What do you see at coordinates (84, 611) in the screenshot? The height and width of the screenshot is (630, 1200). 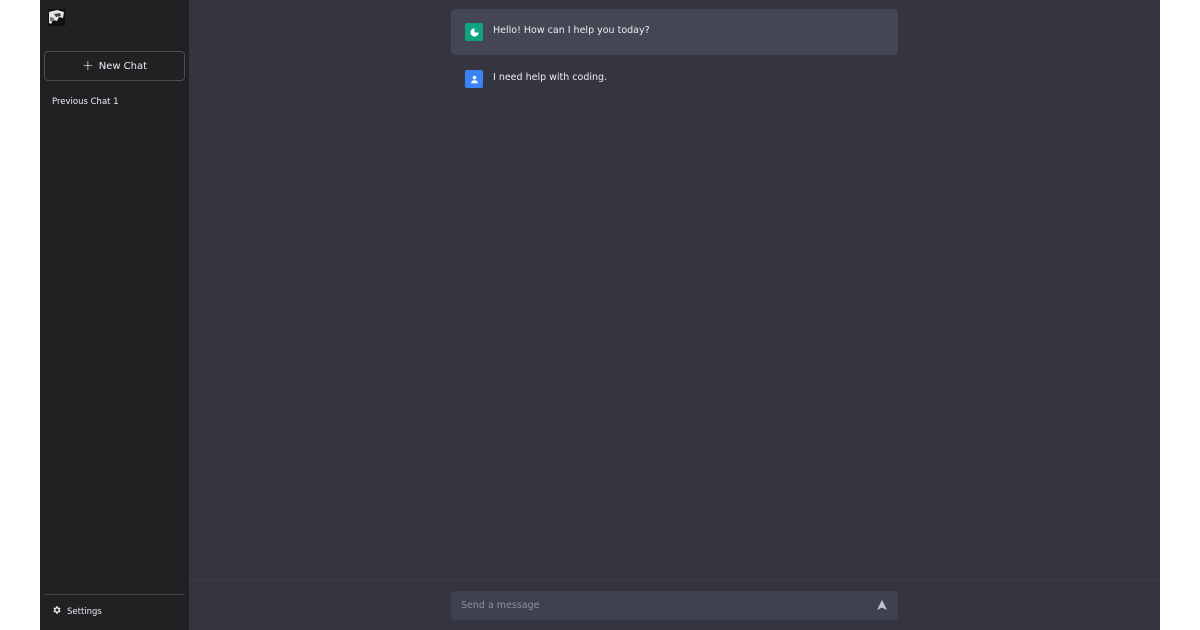 I see `settings-label: Settings` at bounding box center [84, 611].